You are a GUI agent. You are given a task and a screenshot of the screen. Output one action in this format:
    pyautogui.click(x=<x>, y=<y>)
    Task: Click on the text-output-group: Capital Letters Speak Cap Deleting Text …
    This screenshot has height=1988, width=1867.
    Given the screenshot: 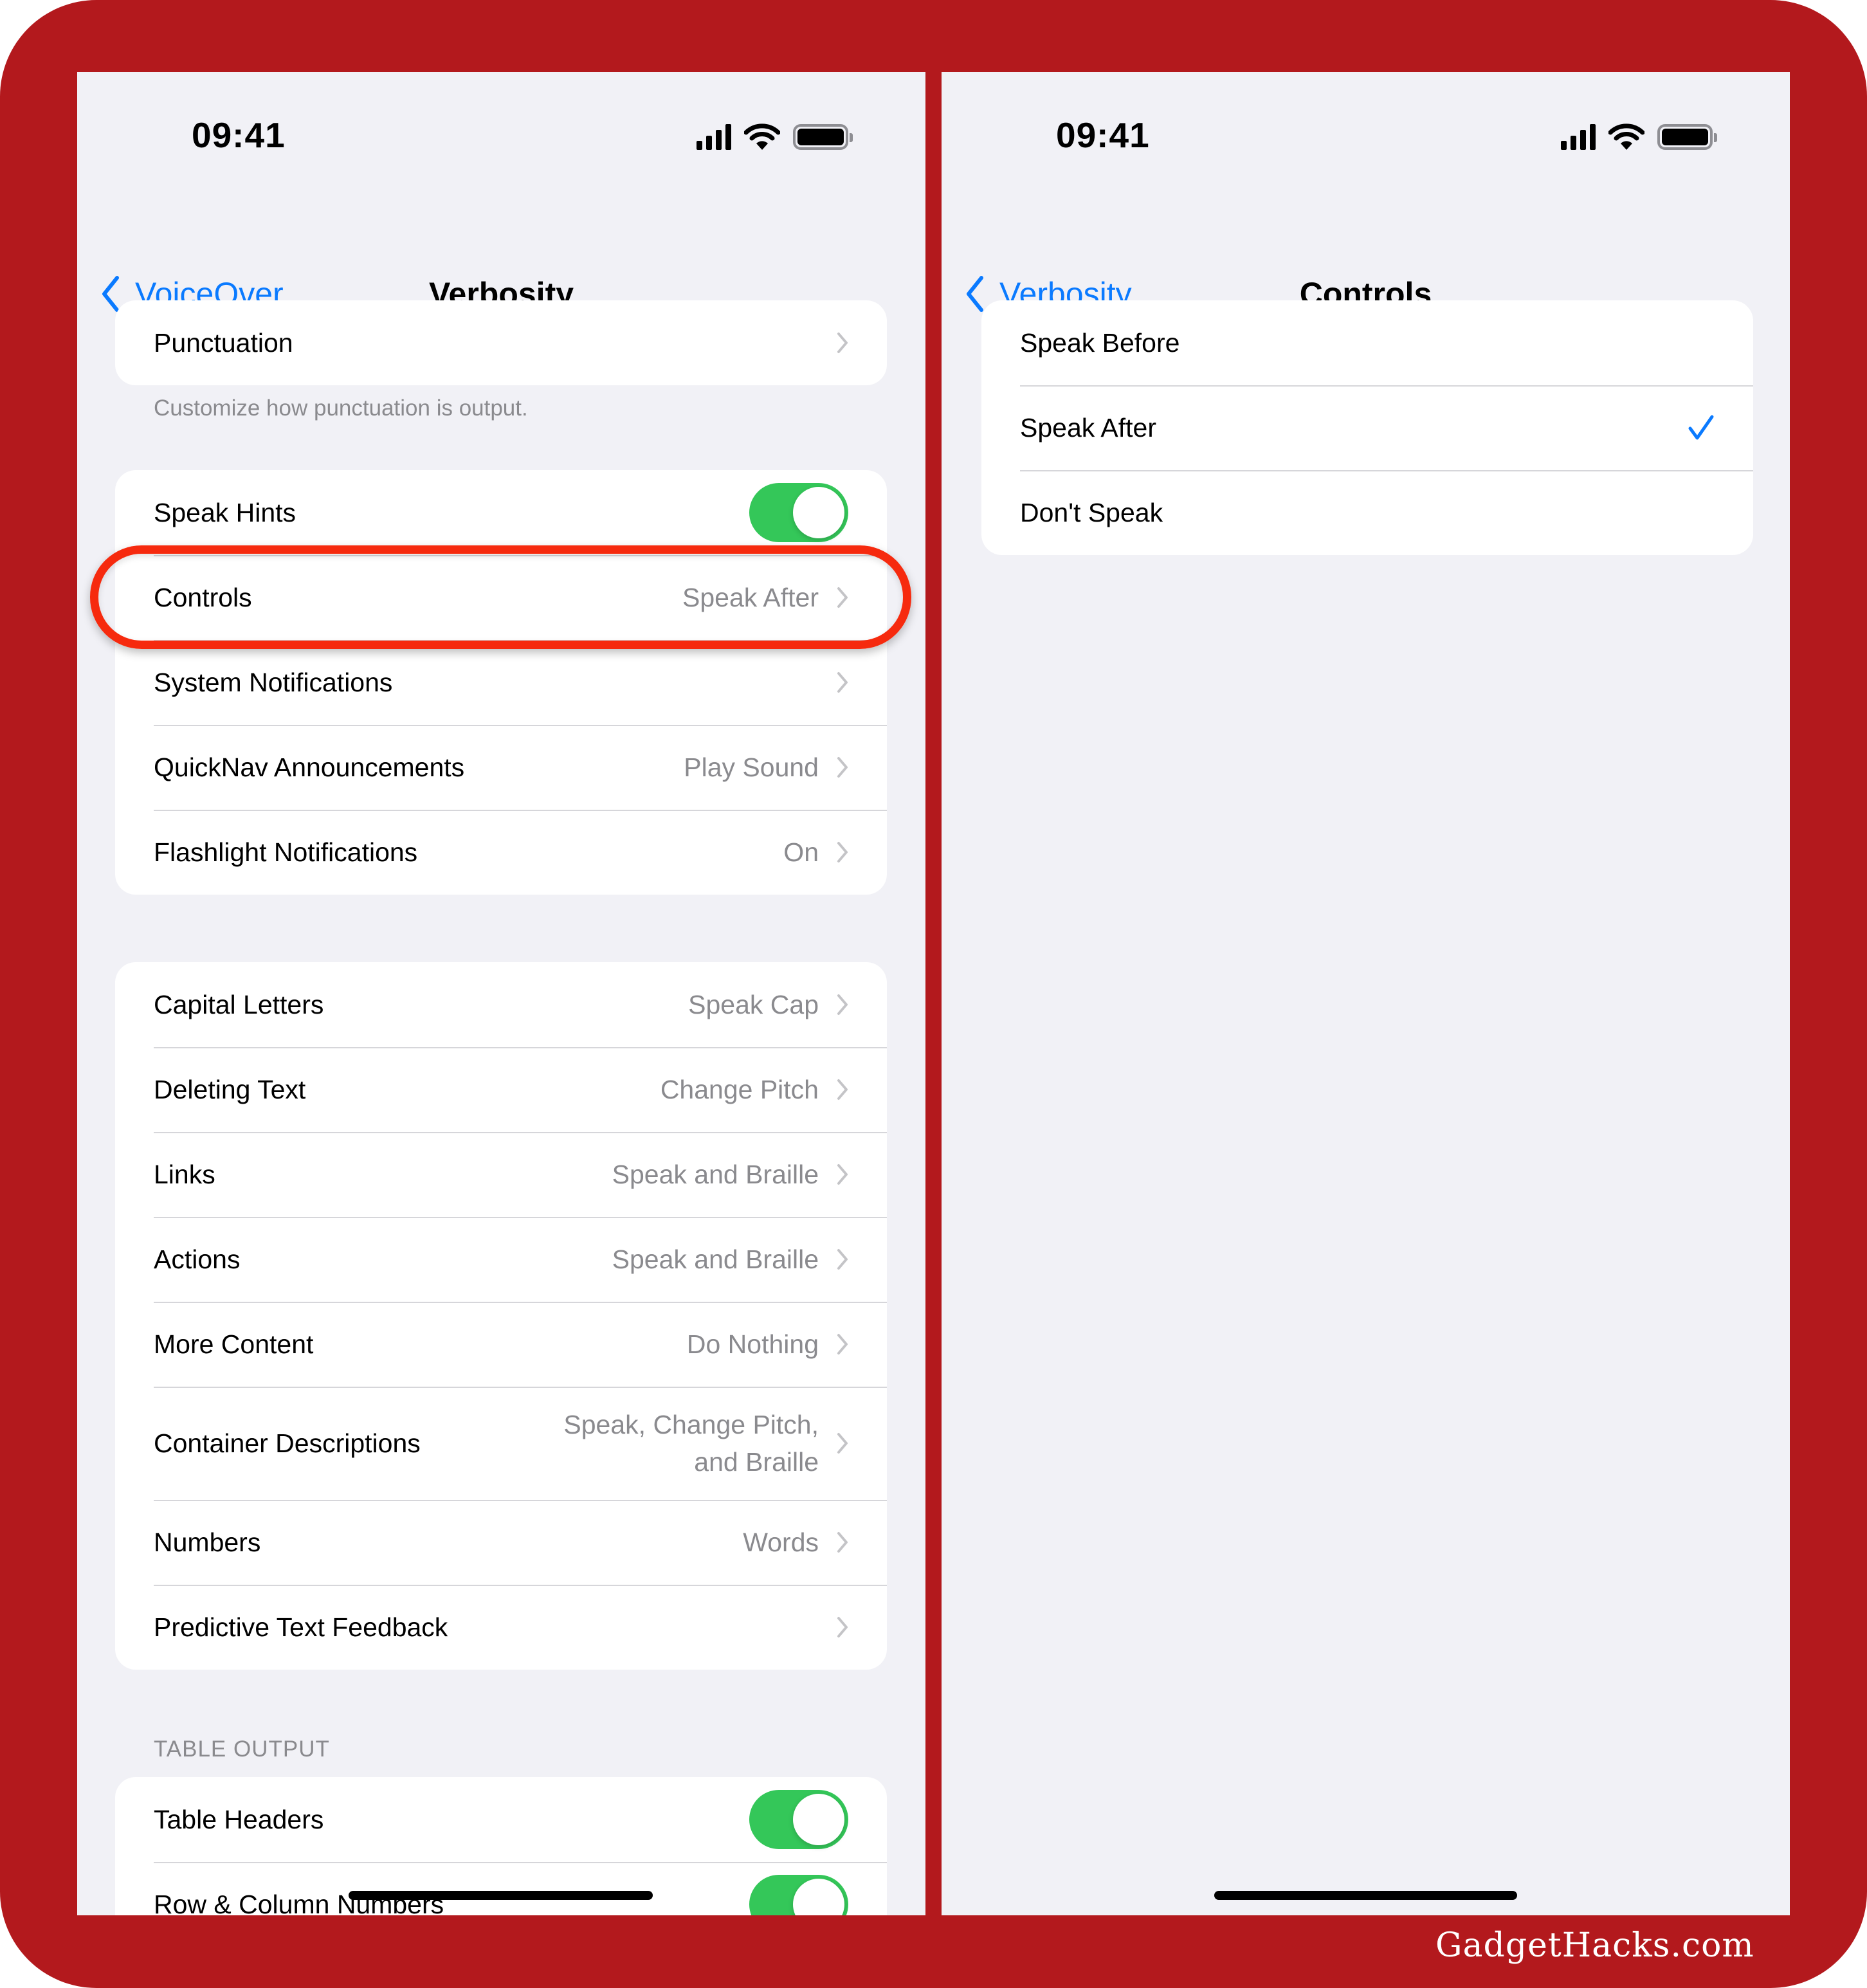 What is the action you would take?
    pyautogui.click(x=501, y=1316)
    